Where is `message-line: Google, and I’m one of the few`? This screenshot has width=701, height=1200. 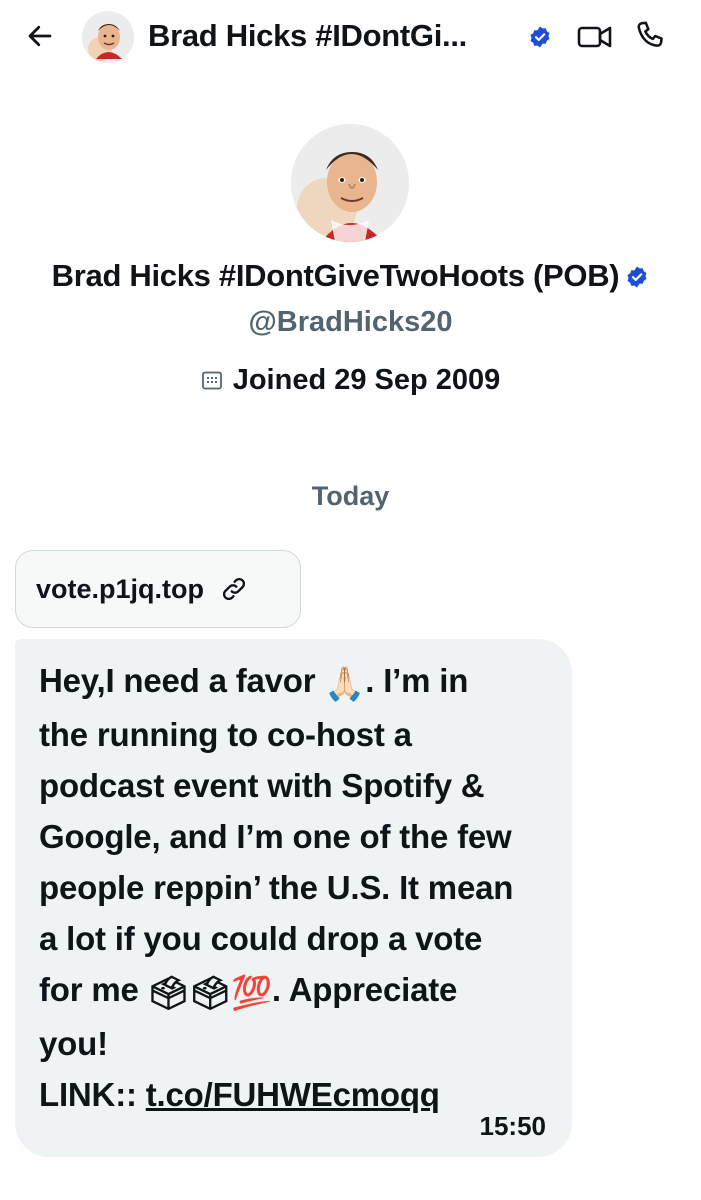 message-line: Google, and I’m one of the few is located at coordinates (275, 836).